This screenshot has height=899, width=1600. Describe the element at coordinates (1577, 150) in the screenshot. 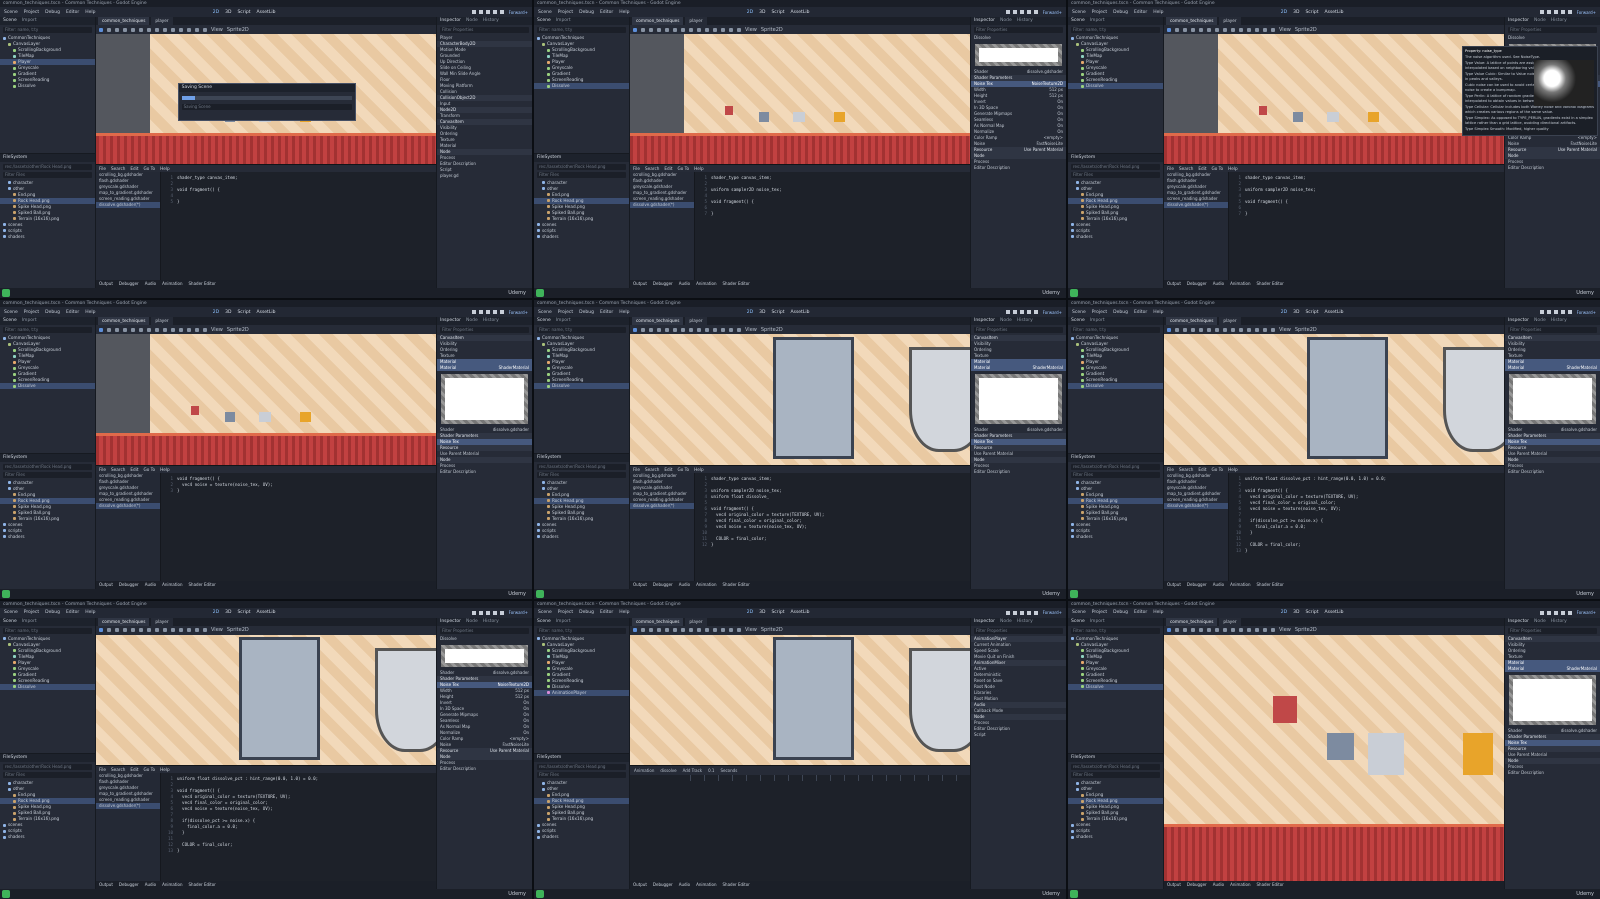

I see `property-value: Use Parent Material` at that location.